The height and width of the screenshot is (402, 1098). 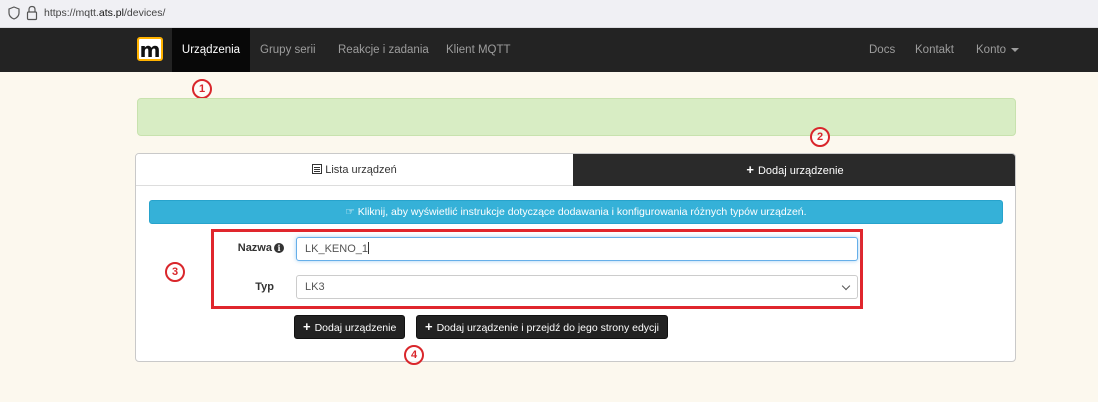 What do you see at coordinates (351, 212) in the screenshot?
I see `hand-pointer-icon: ☞` at bounding box center [351, 212].